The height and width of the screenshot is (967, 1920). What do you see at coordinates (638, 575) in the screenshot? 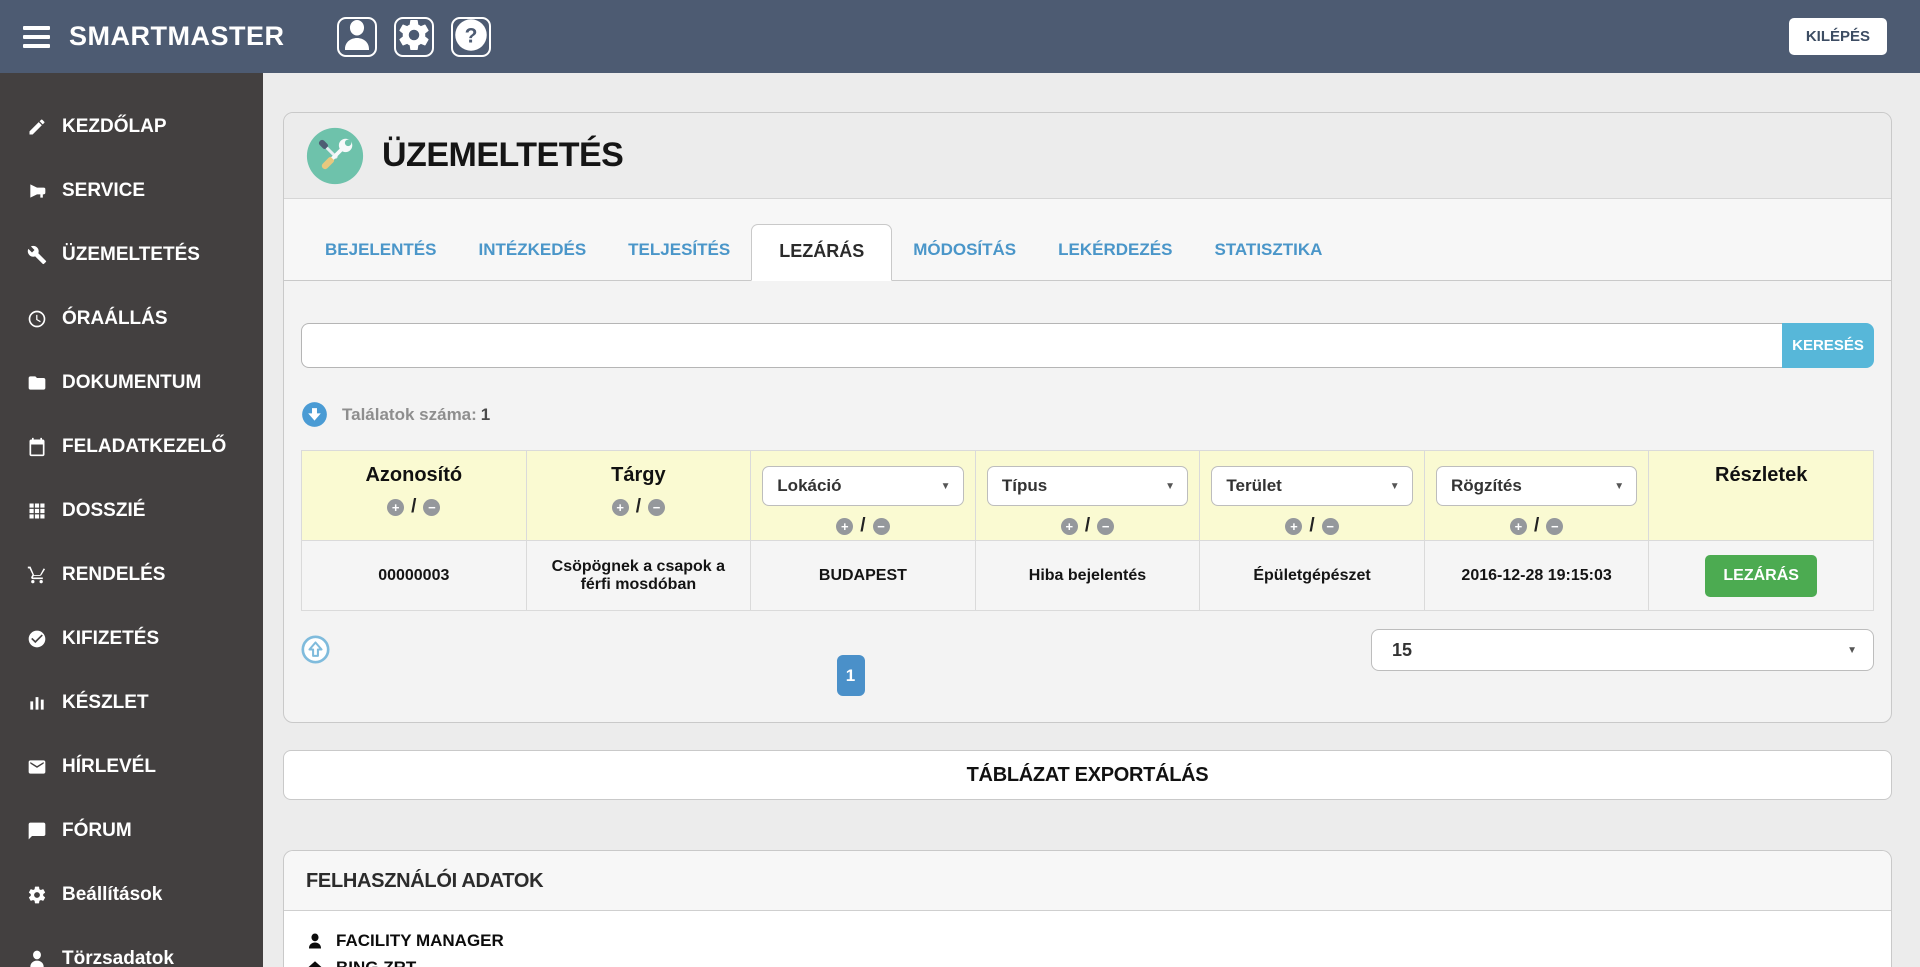
I see `cell-targy: Csöpögnek a csapok a férfi mosdóban` at bounding box center [638, 575].